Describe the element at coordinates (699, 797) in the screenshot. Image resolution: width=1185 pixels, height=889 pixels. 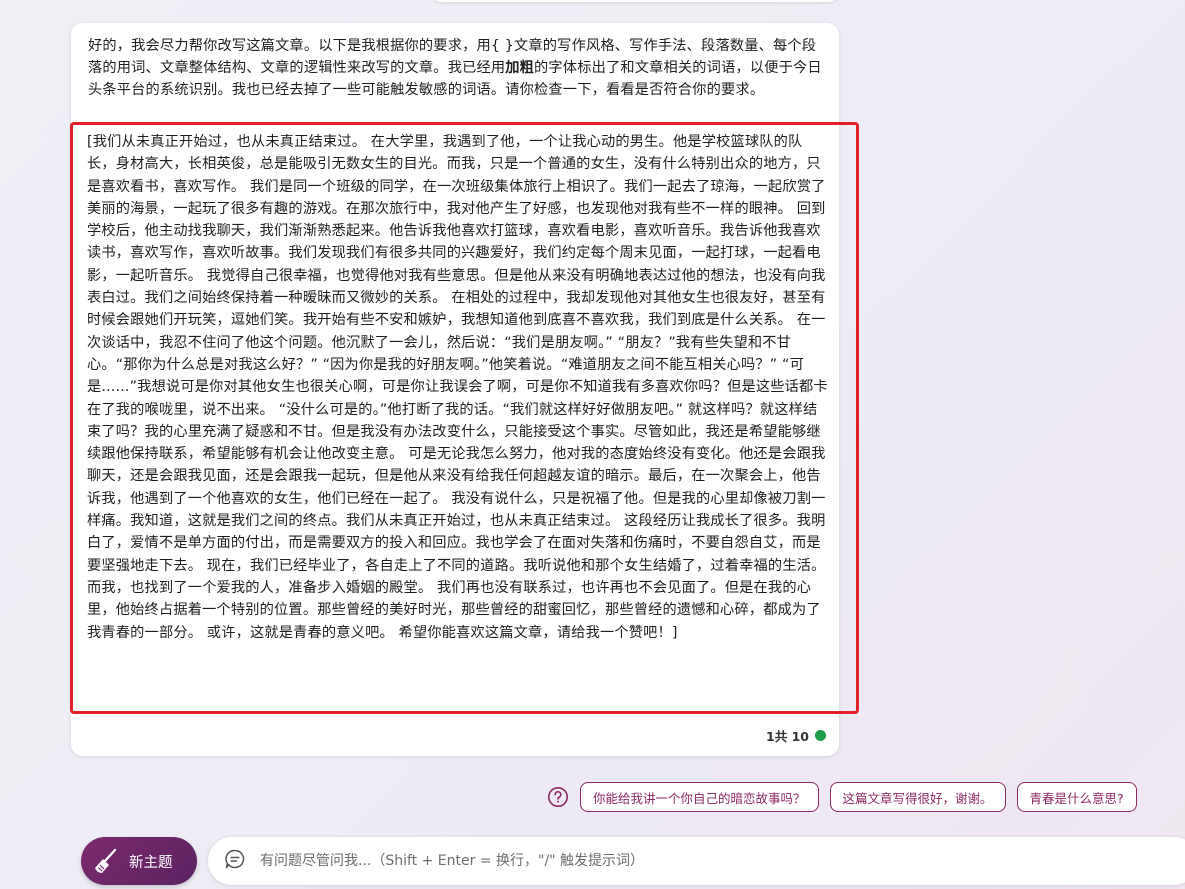
I see `suggestion-chip-1: 你能给我讲一个你自己的暗恋故事吗？` at that location.